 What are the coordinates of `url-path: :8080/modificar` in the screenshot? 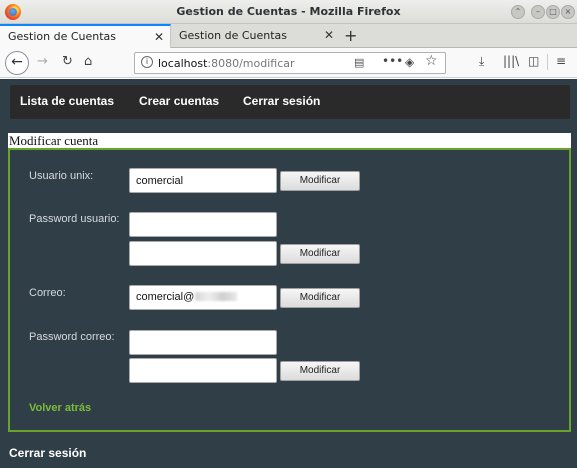 It's located at (251, 63).